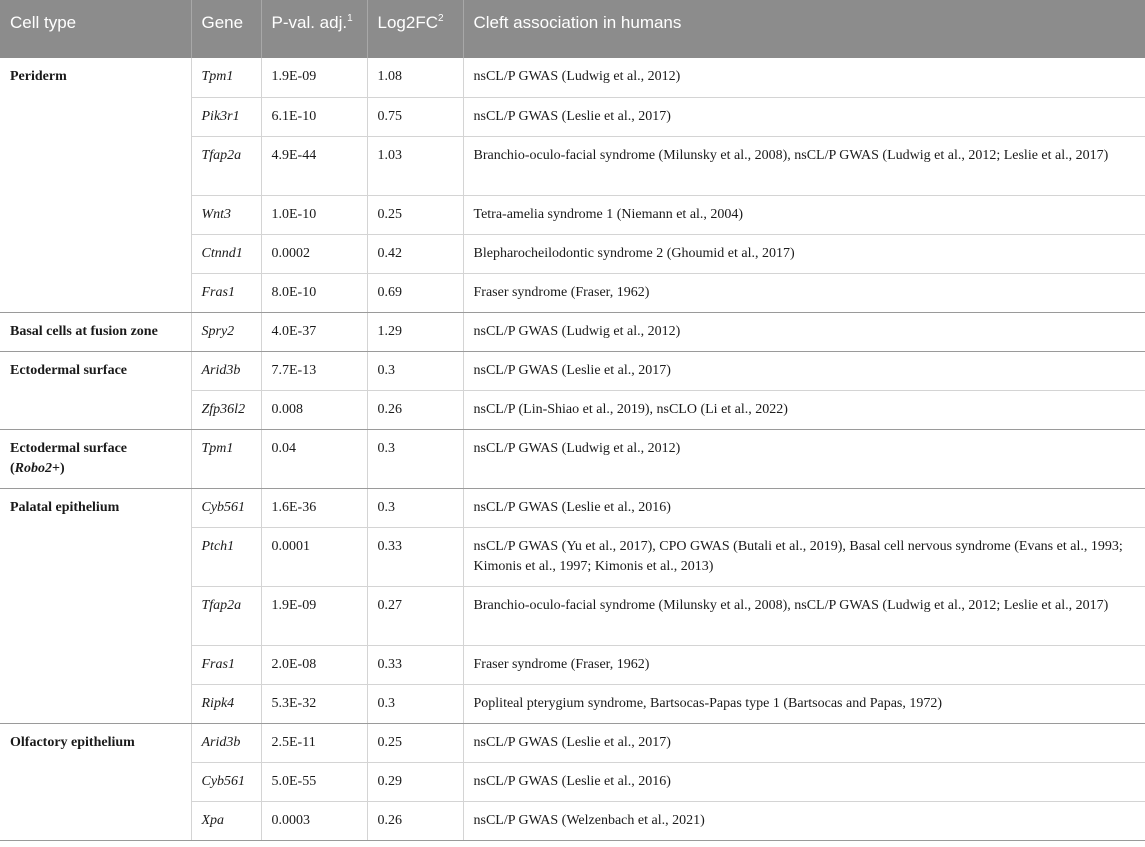  I want to click on cell-type-cell: Ectodermal surface, so click(95, 390).